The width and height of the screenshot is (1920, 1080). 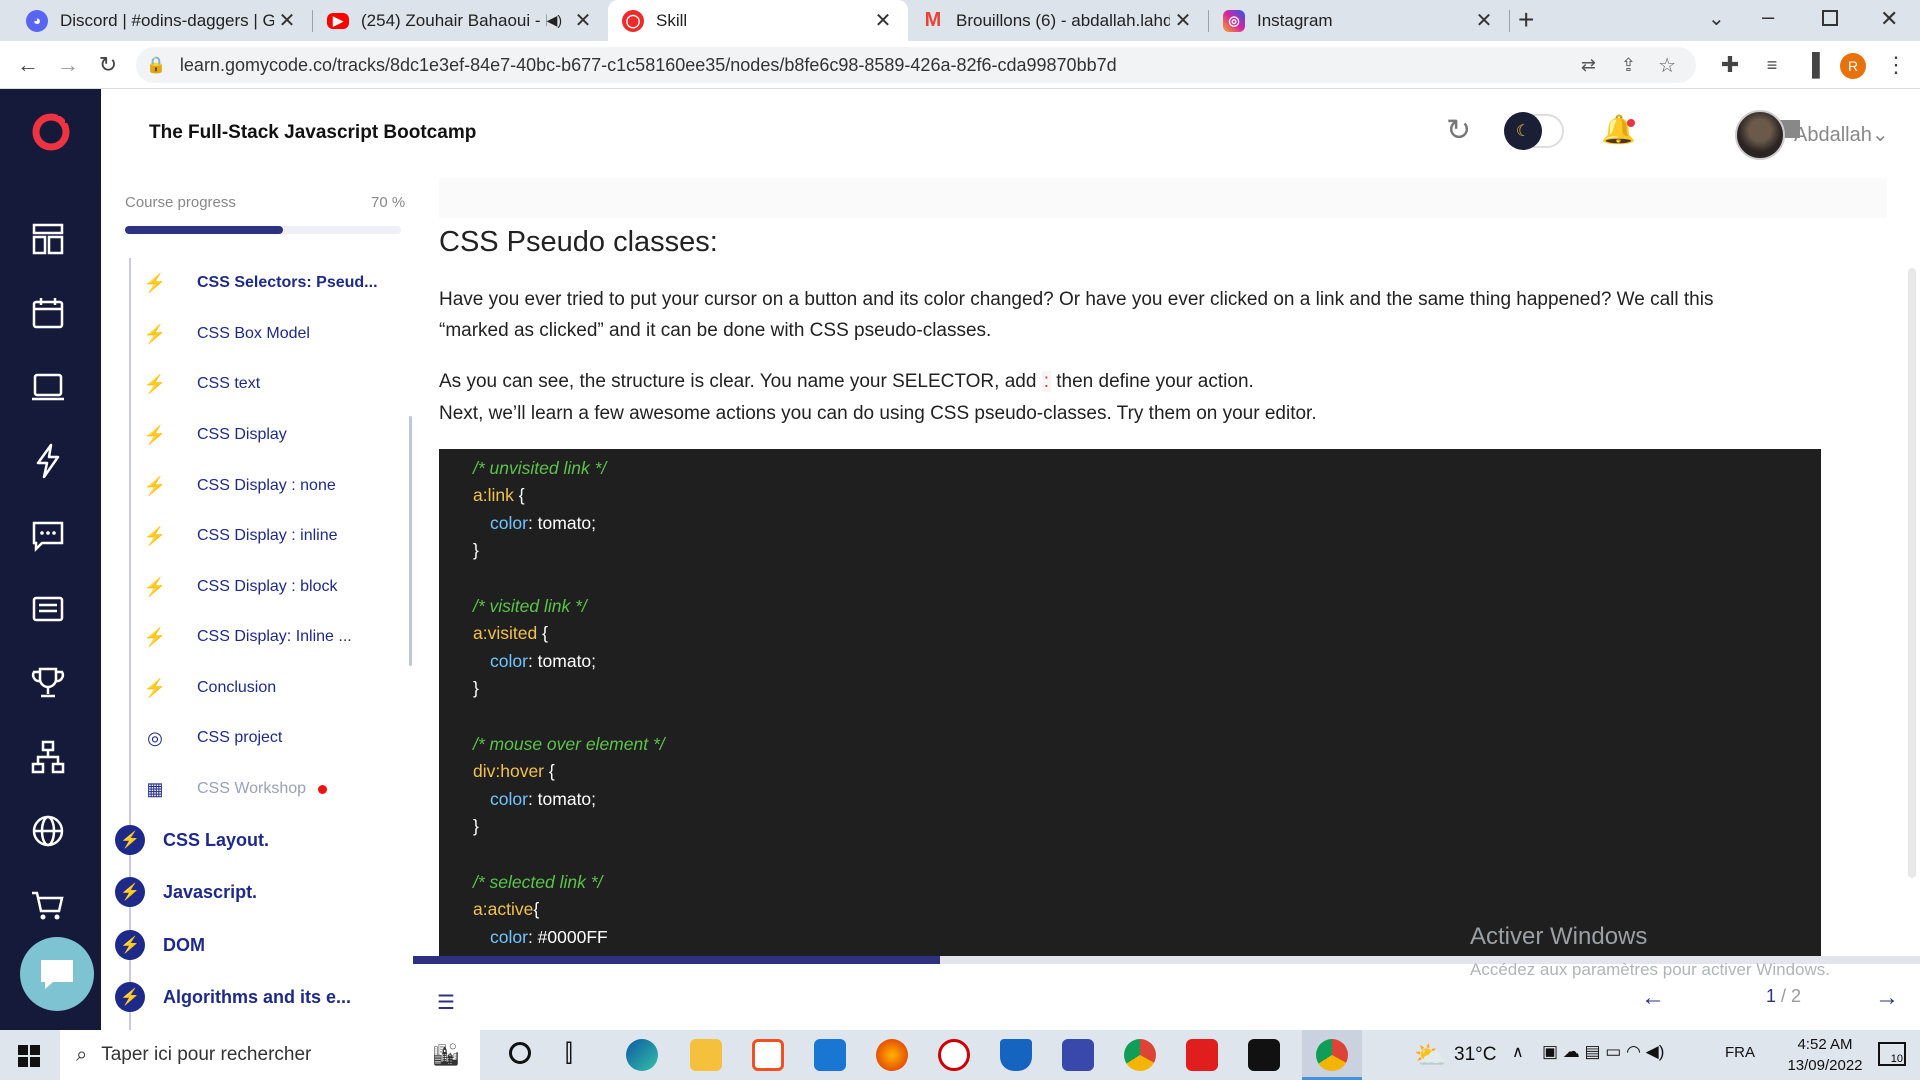 What do you see at coordinates (1628, 65) in the screenshot?
I see `share-icon: ⇪` at bounding box center [1628, 65].